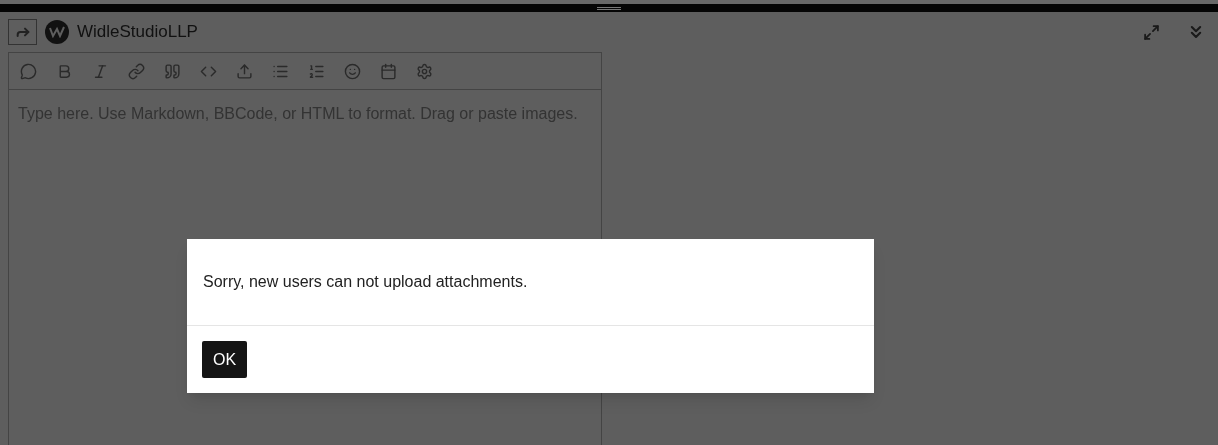  What do you see at coordinates (28, 71) in the screenshot?
I see `speech-bubble-icon` at bounding box center [28, 71].